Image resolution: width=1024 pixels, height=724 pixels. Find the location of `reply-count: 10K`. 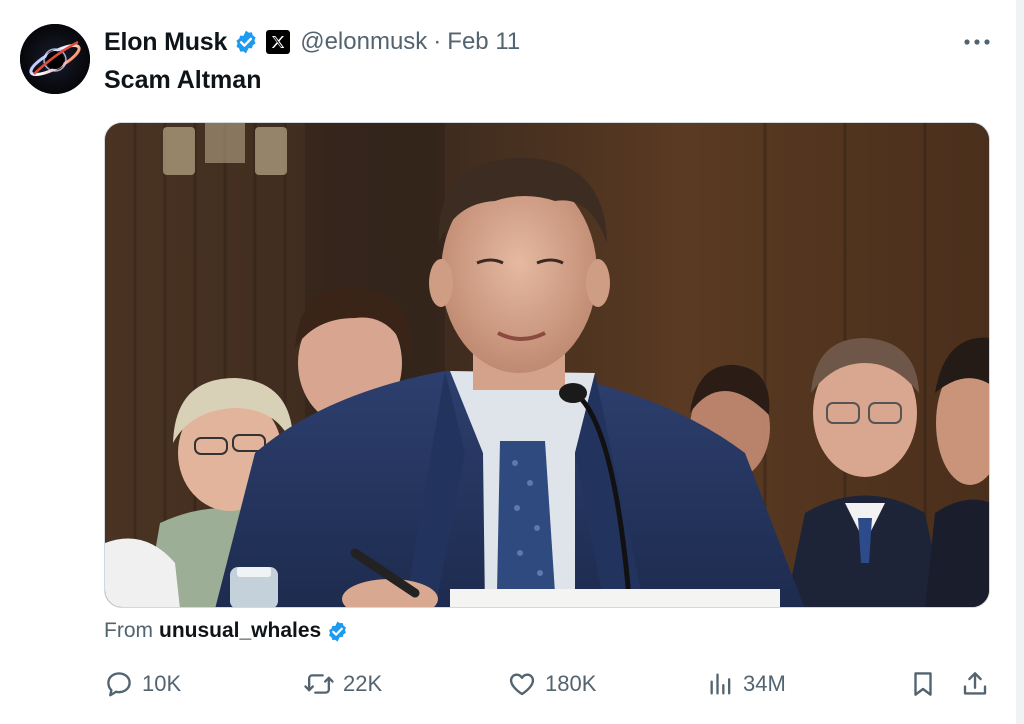

reply-count: 10K is located at coordinates (162, 683).